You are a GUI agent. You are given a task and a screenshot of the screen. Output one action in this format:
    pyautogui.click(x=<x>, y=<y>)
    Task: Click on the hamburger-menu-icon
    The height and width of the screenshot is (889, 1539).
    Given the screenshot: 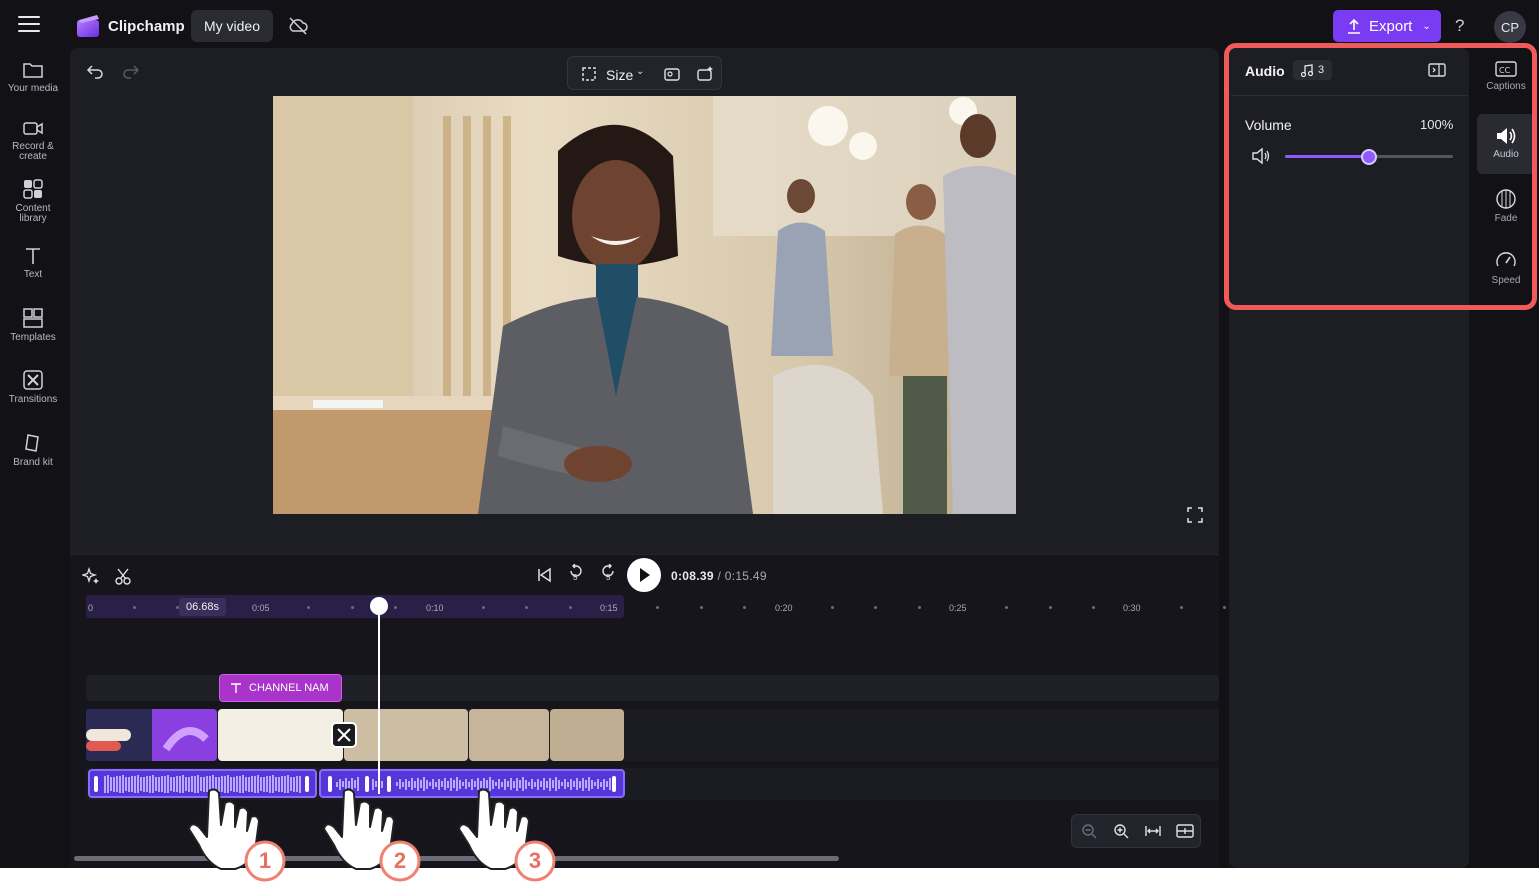 What is the action you would take?
    pyautogui.click(x=29, y=26)
    